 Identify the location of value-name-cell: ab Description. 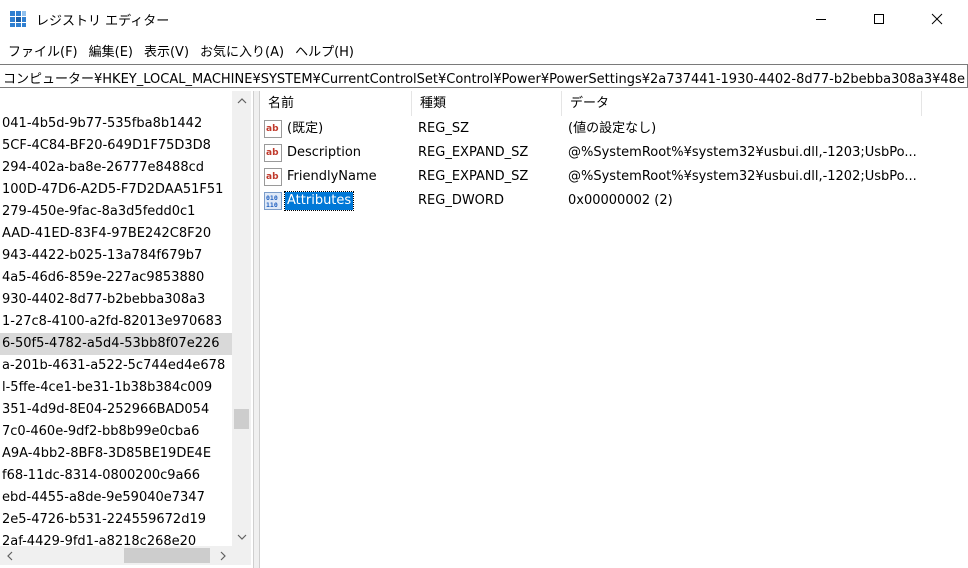
(338, 153).